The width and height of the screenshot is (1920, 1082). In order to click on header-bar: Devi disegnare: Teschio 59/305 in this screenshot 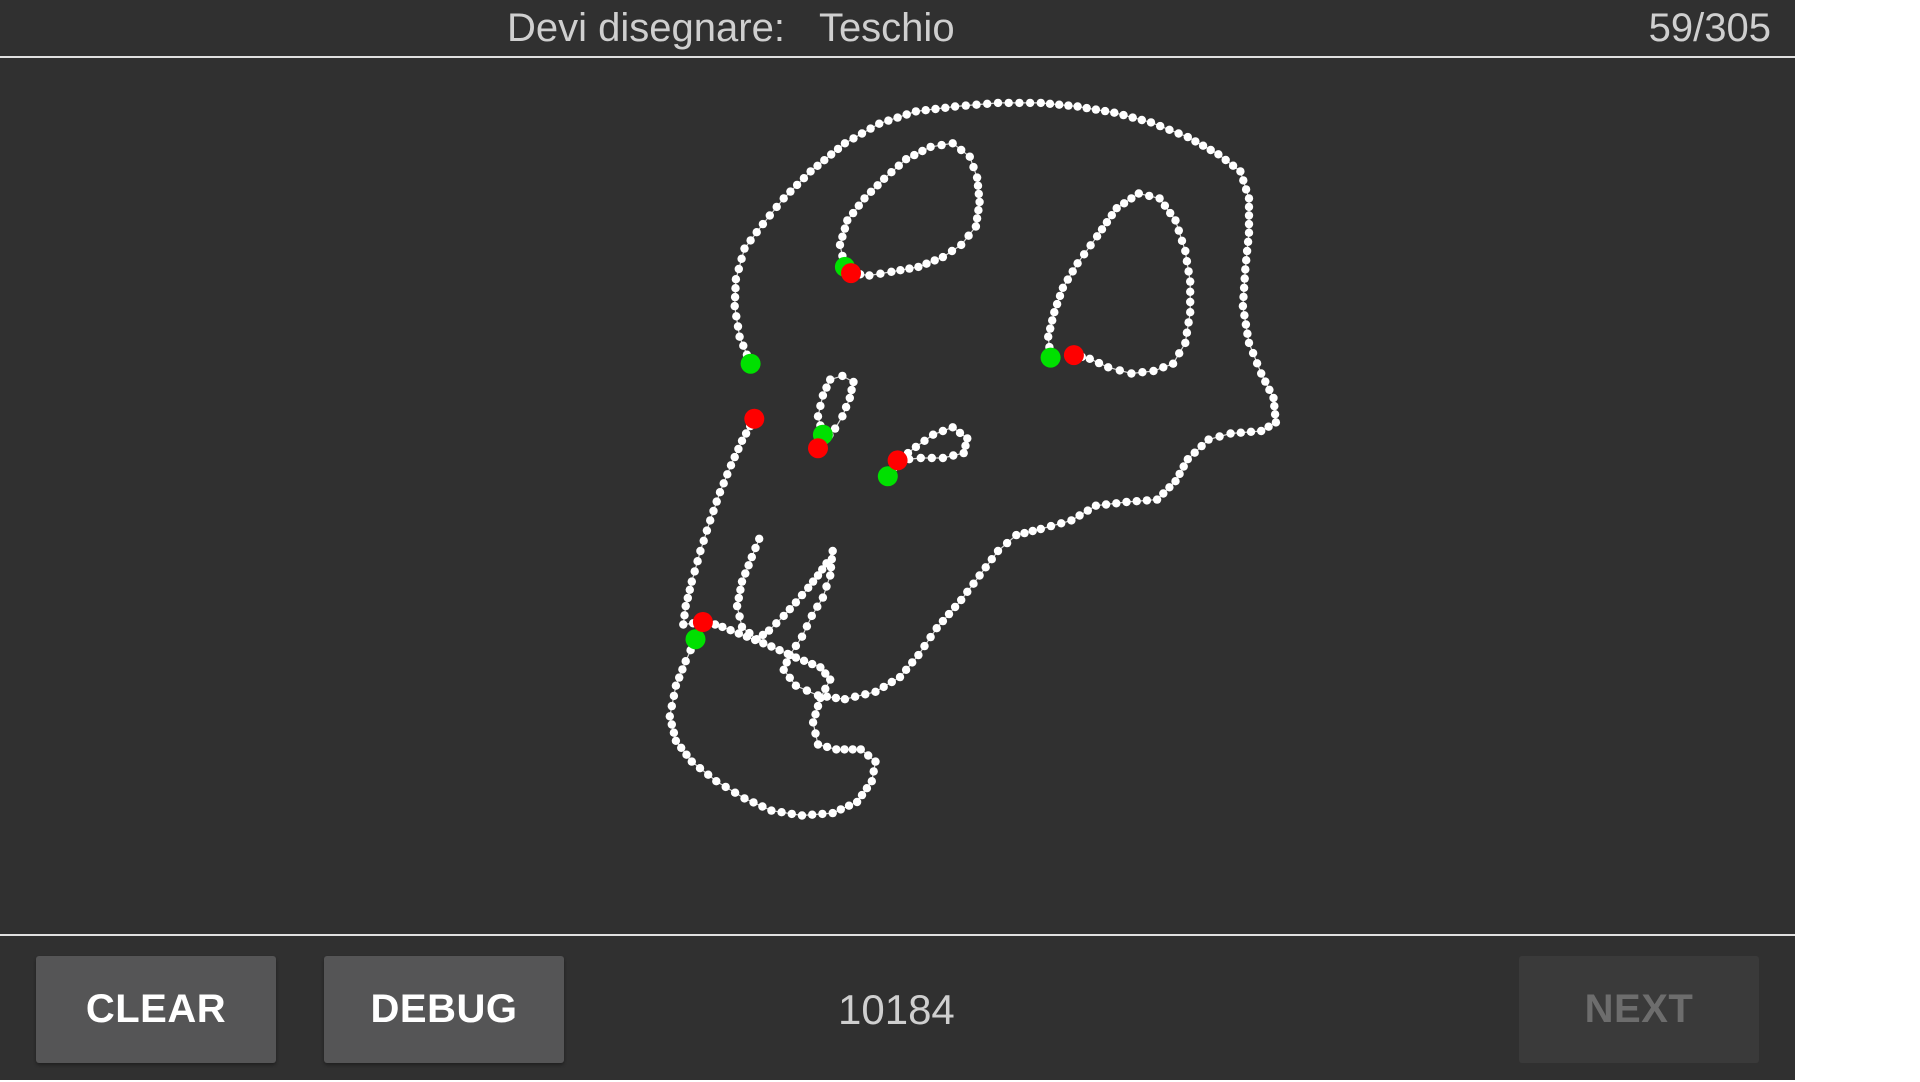, I will do `click(897, 29)`.